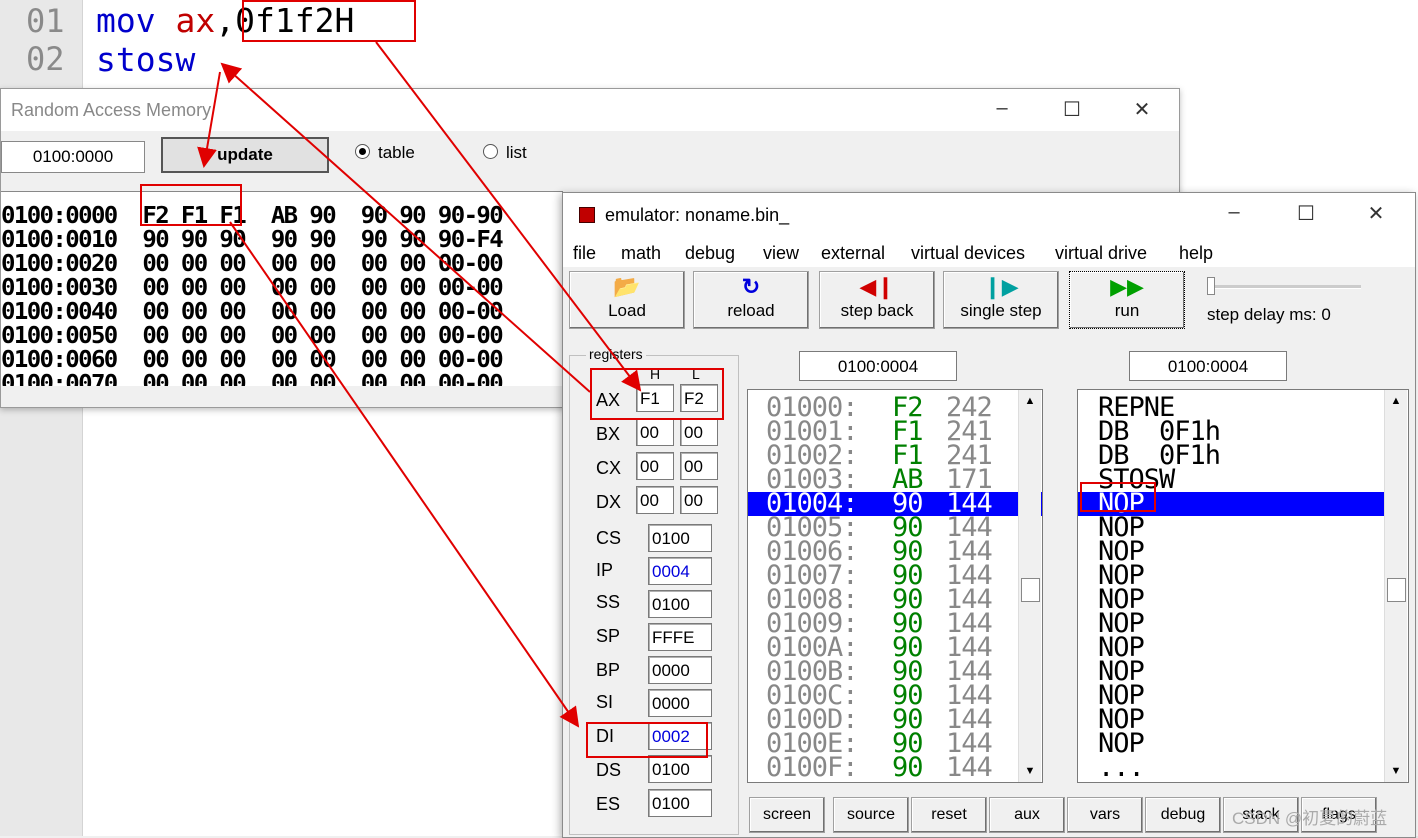 The height and width of the screenshot is (838, 1418). What do you see at coordinates (252, 263) in the screenshot?
I see `ram-row: 0100:0020 00 00 00 00 00 00 00 00-00` at bounding box center [252, 263].